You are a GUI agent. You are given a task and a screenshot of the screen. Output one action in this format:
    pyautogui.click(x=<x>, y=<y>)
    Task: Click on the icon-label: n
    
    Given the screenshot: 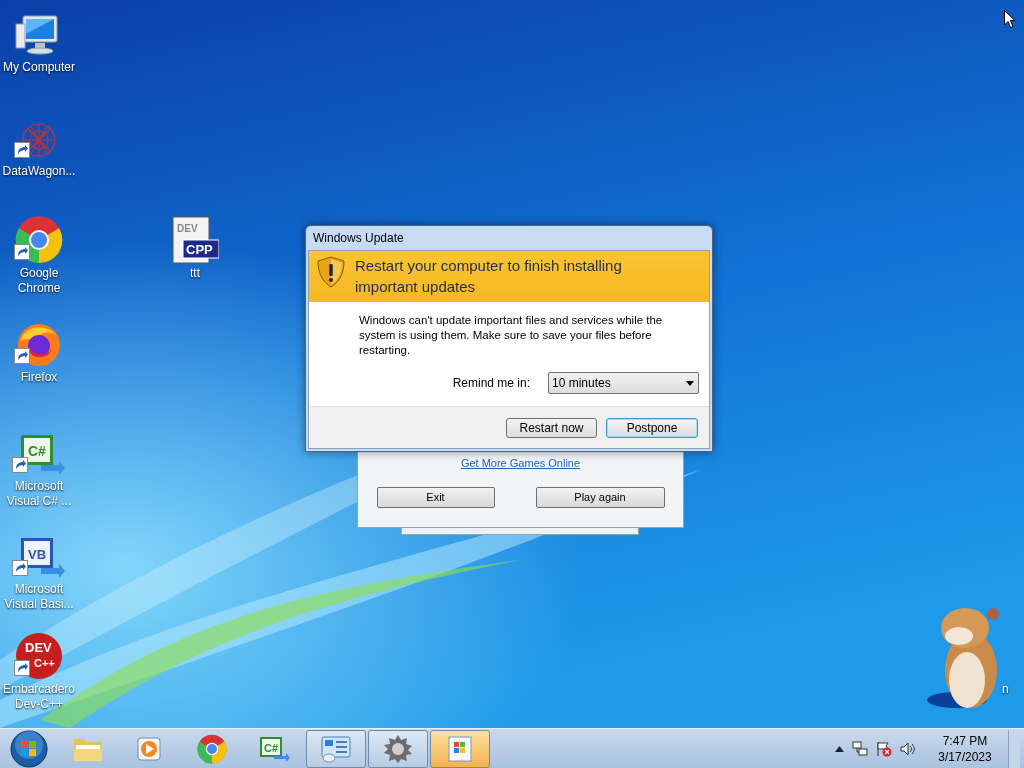 What is the action you would take?
    pyautogui.click(x=1005, y=689)
    